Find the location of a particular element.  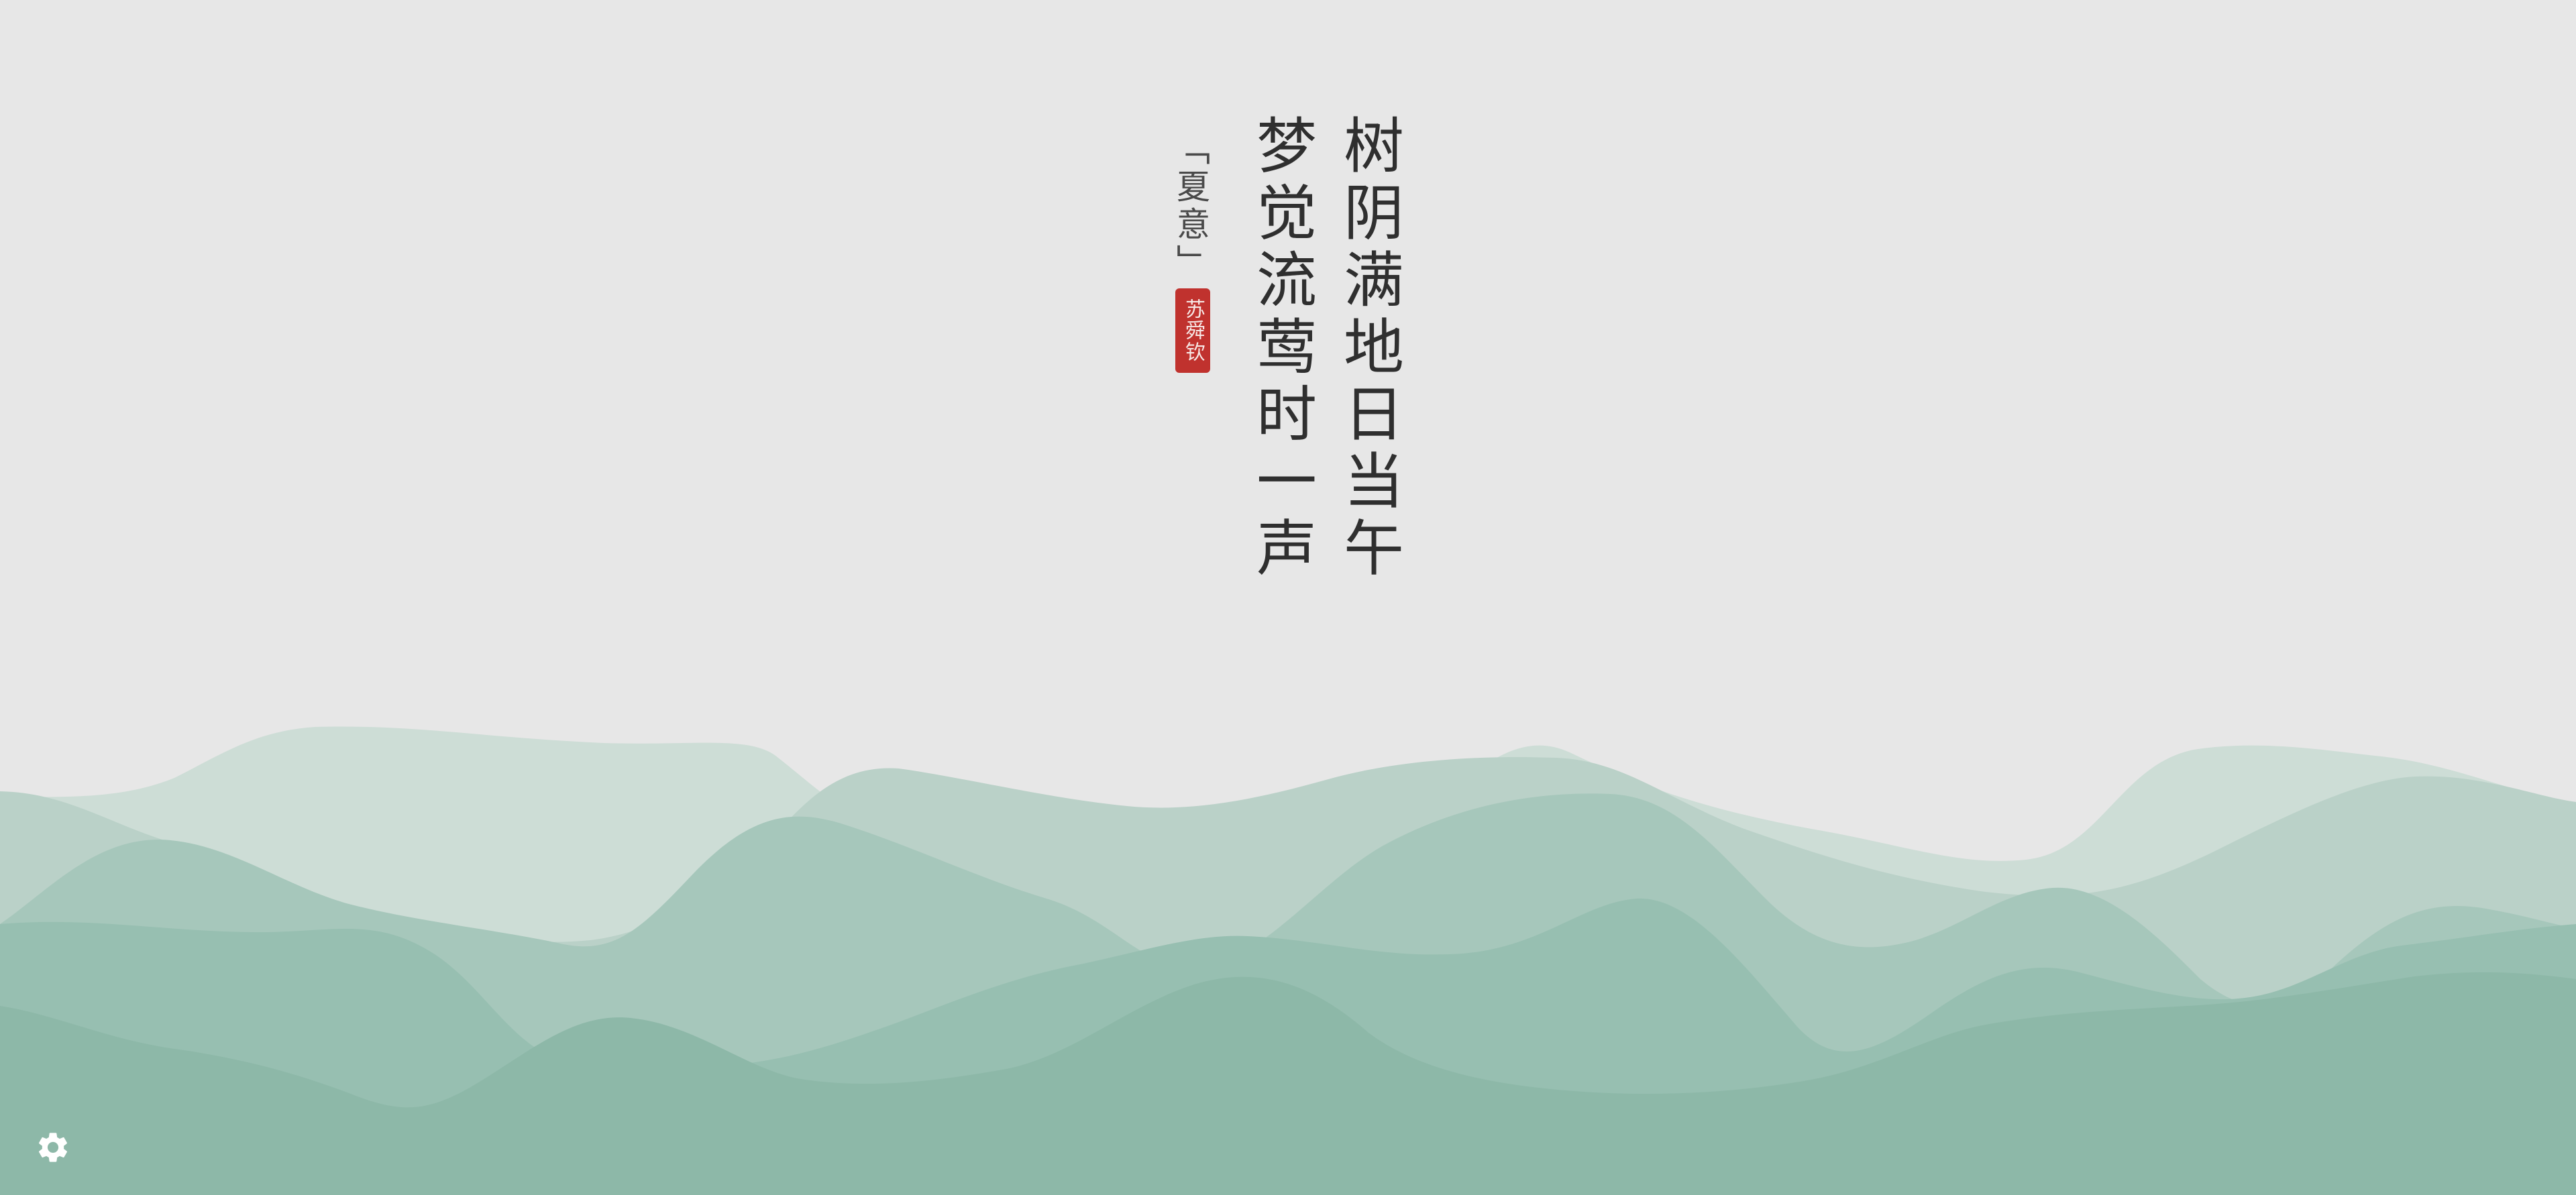

poem-line-1: 树阴满地日当午 is located at coordinates (1368, 348).